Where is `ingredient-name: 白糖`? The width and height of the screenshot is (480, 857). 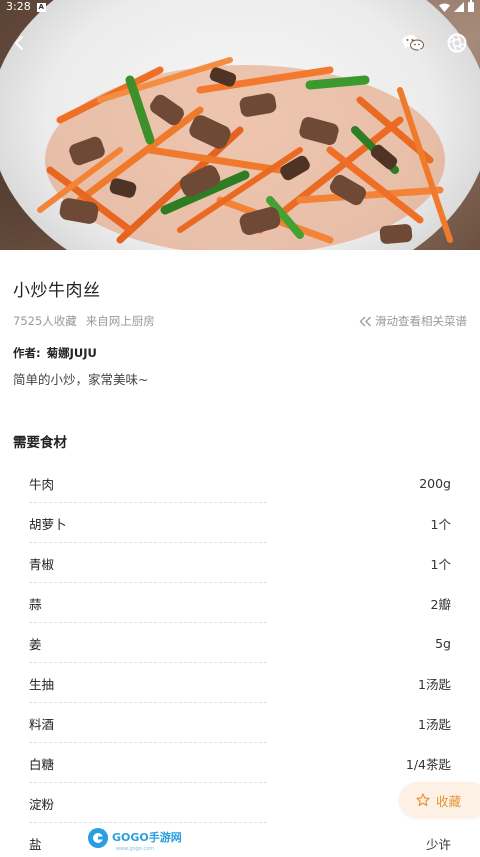
ingredient-name: 白糖 is located at coordinates (42, 764).